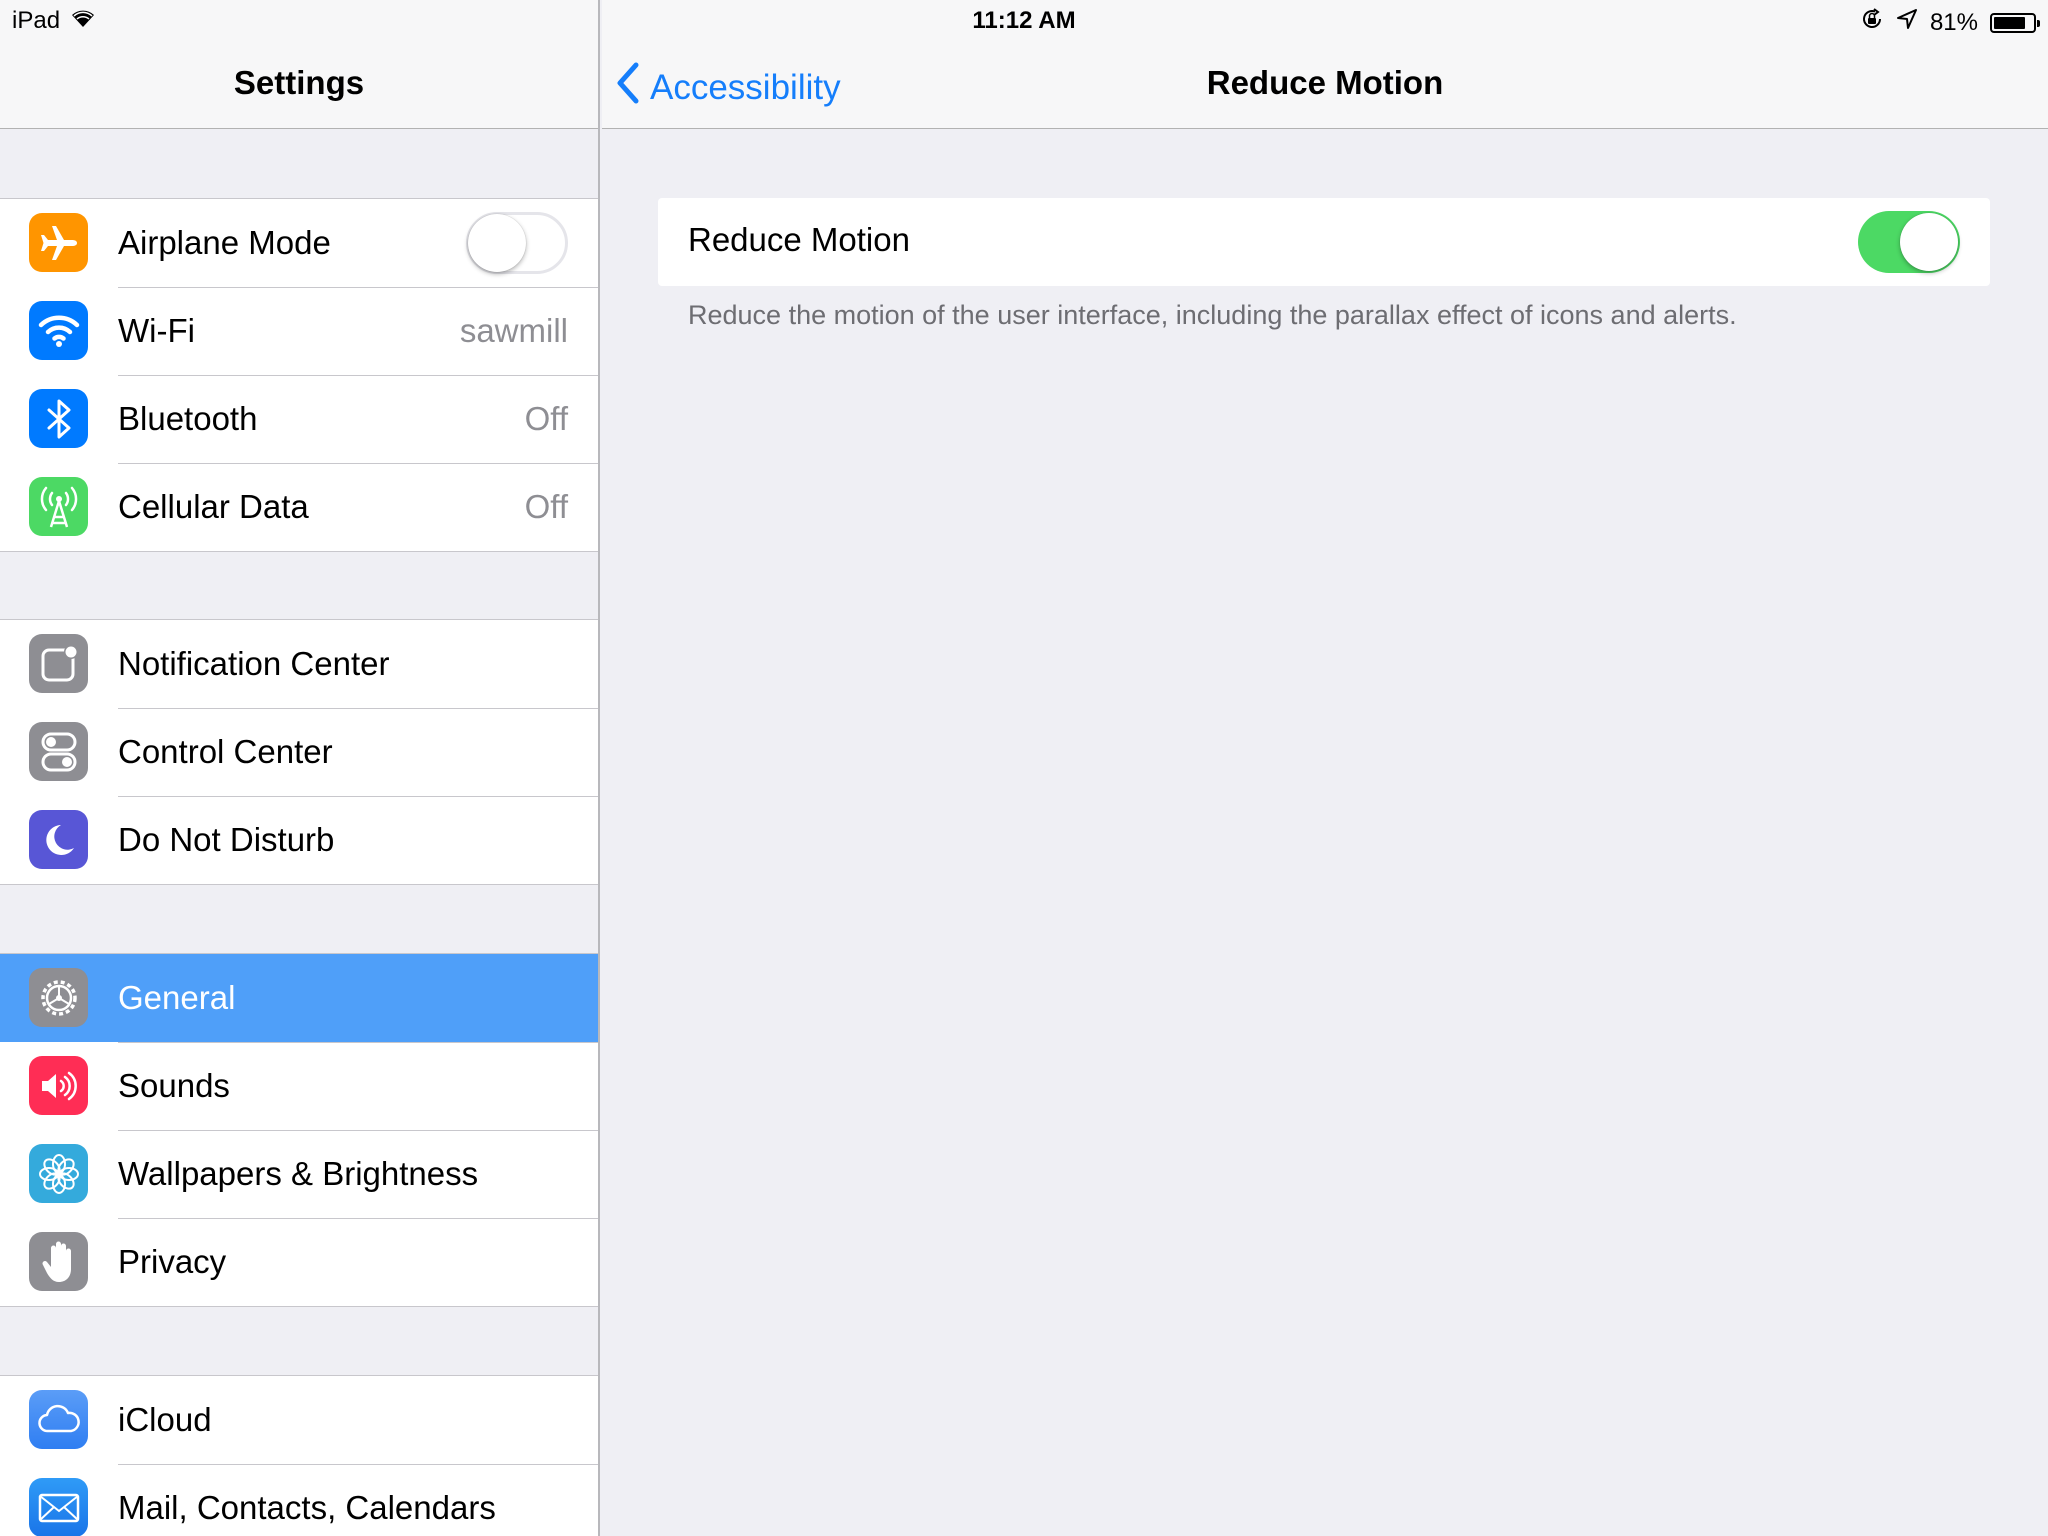 This screenshot has height=1536, width=2048. I want to click on sidebar-item-label: Wi-Fi, so click(156, 330).